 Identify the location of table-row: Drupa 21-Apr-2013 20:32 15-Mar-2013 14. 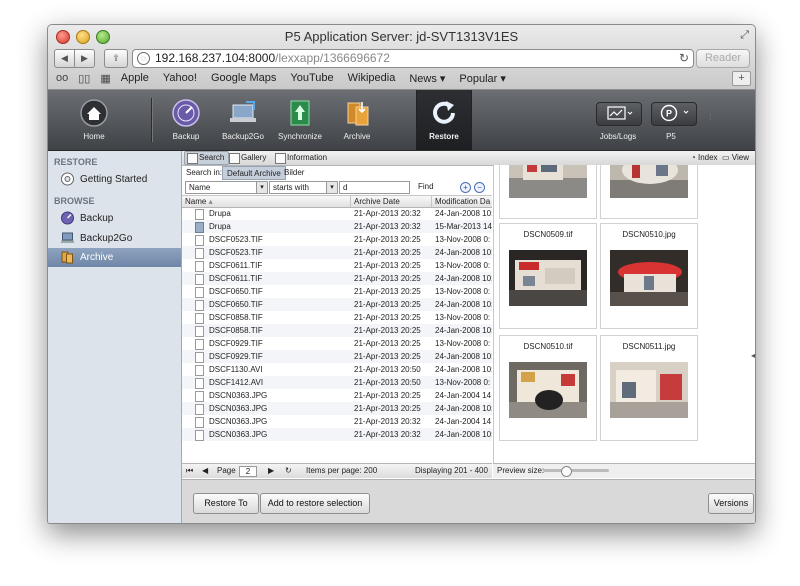
(337, 226).